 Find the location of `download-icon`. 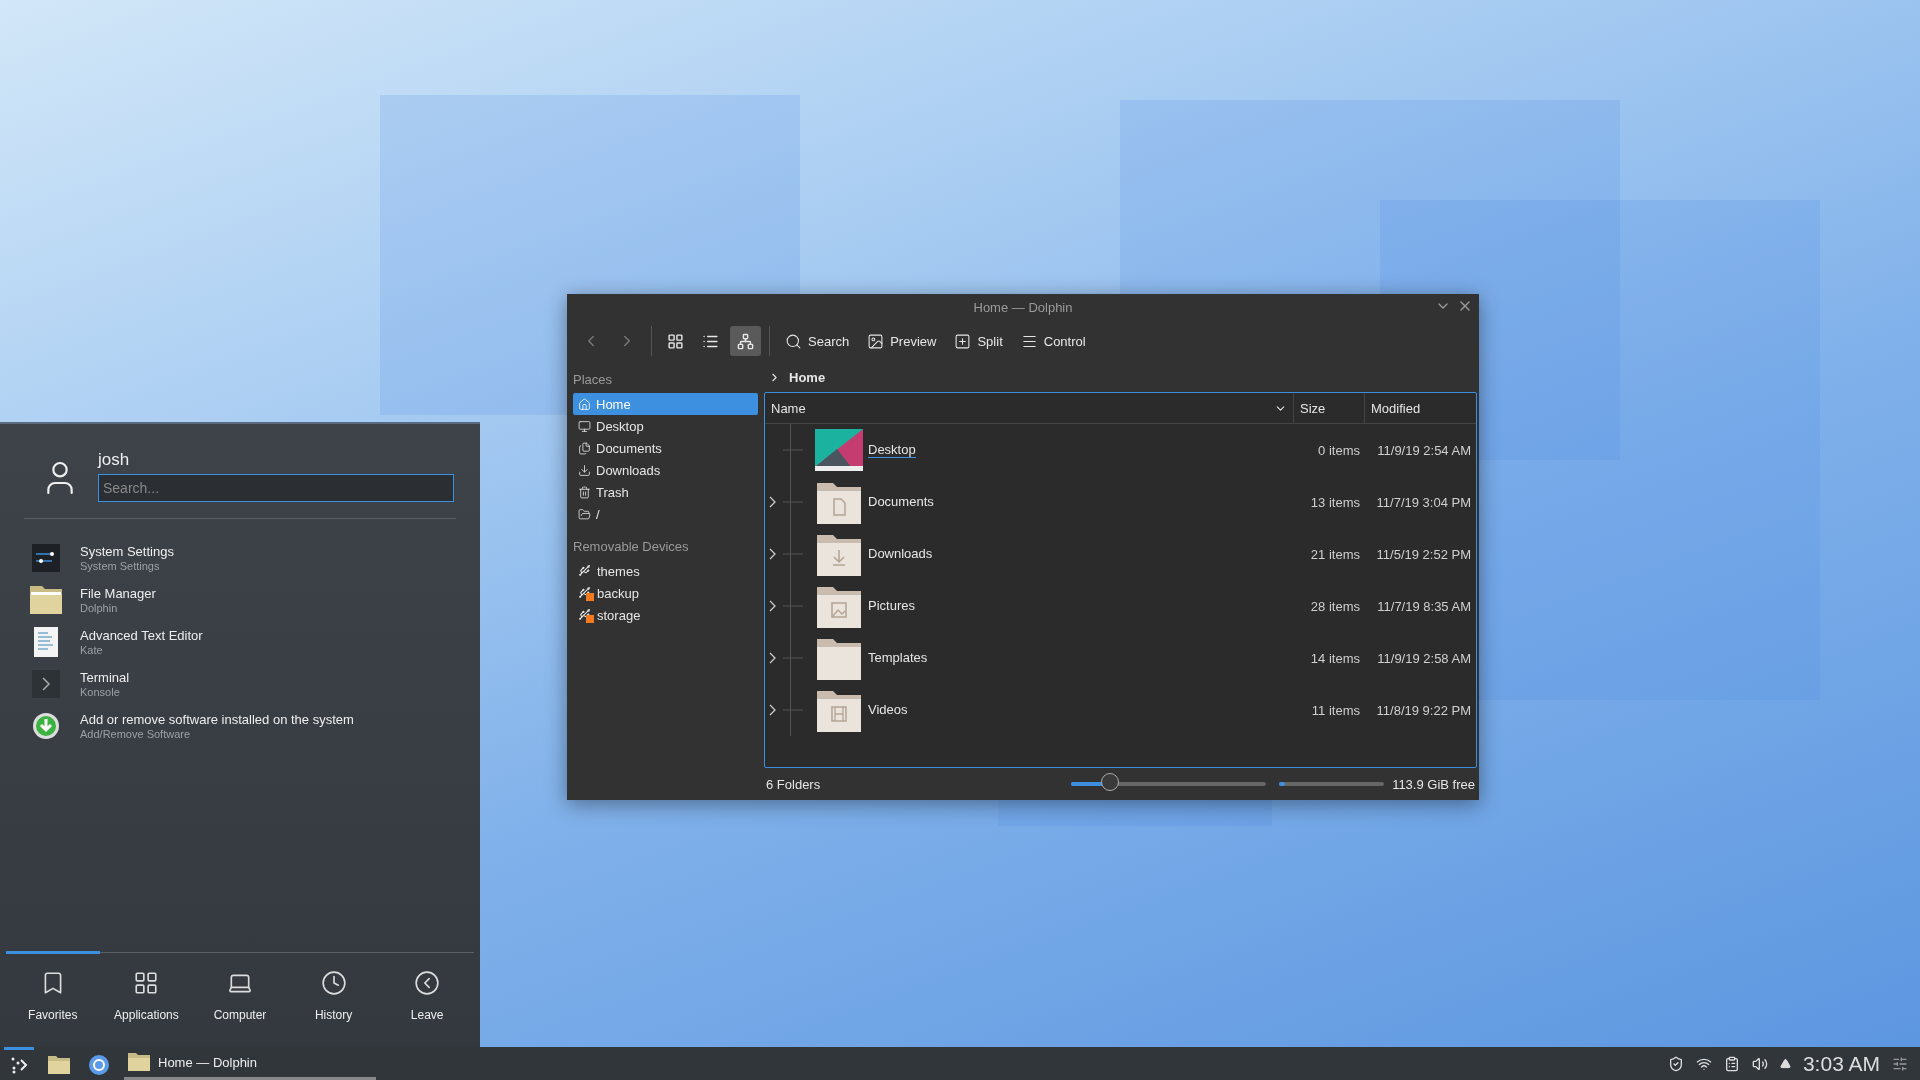

download-icon is located at coordinates (584, 470).